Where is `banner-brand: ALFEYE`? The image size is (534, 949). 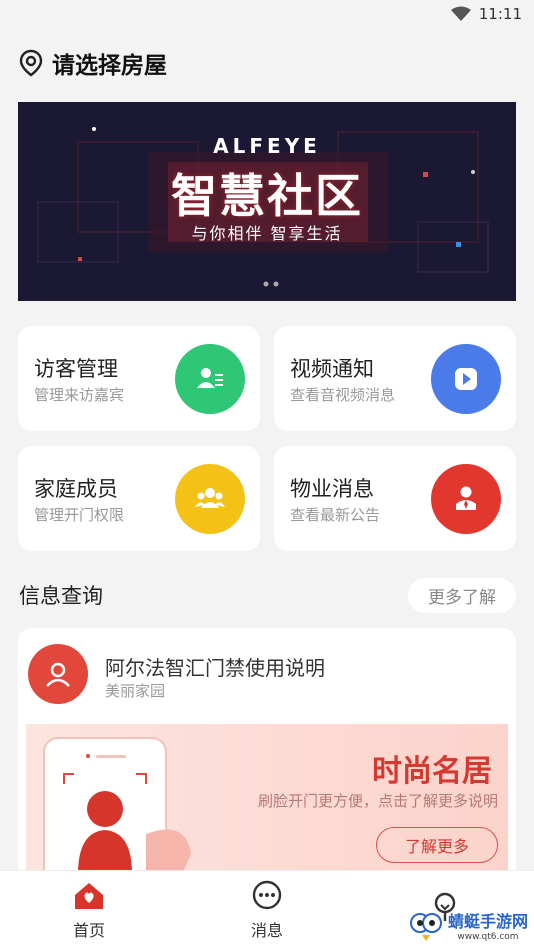 banner-brand: ALFEYE is located at coordinates (267, 146).